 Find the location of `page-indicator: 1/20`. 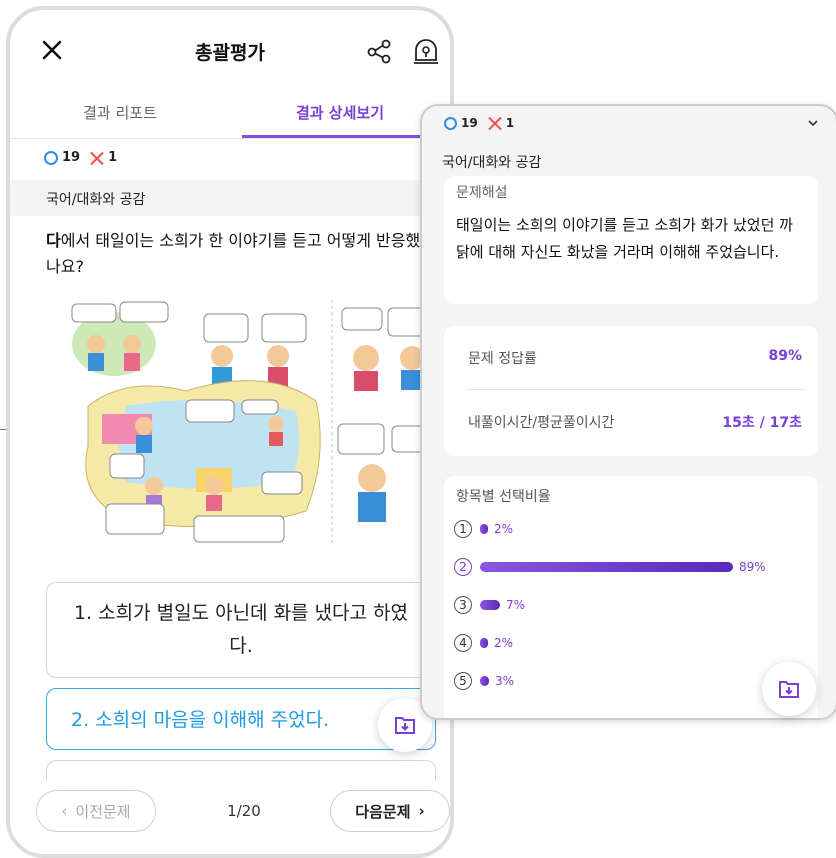

page-indicator: 1/20 is located at coordinates (244, 811).